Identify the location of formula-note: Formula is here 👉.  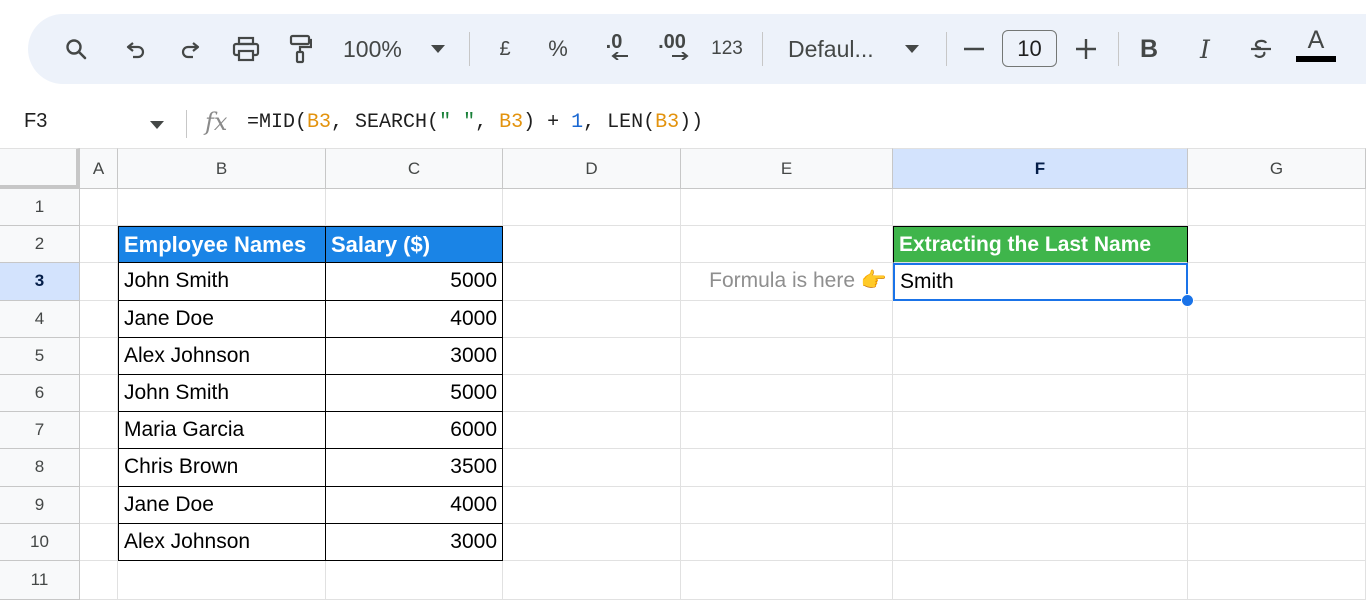
(787, 282).